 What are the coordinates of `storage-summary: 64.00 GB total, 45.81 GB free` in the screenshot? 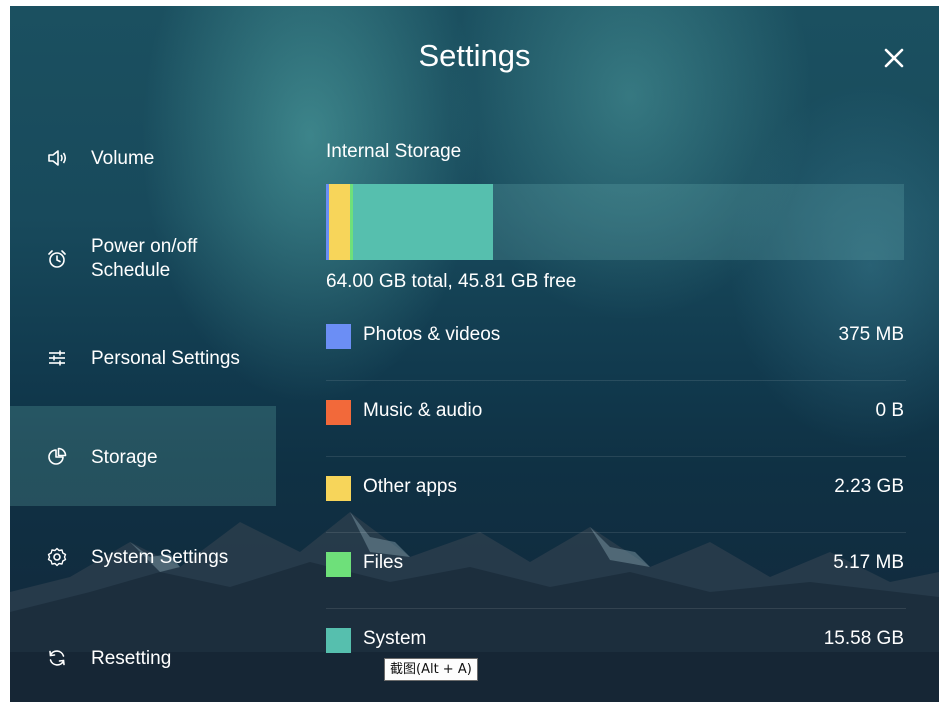 It's located at (451, 281).